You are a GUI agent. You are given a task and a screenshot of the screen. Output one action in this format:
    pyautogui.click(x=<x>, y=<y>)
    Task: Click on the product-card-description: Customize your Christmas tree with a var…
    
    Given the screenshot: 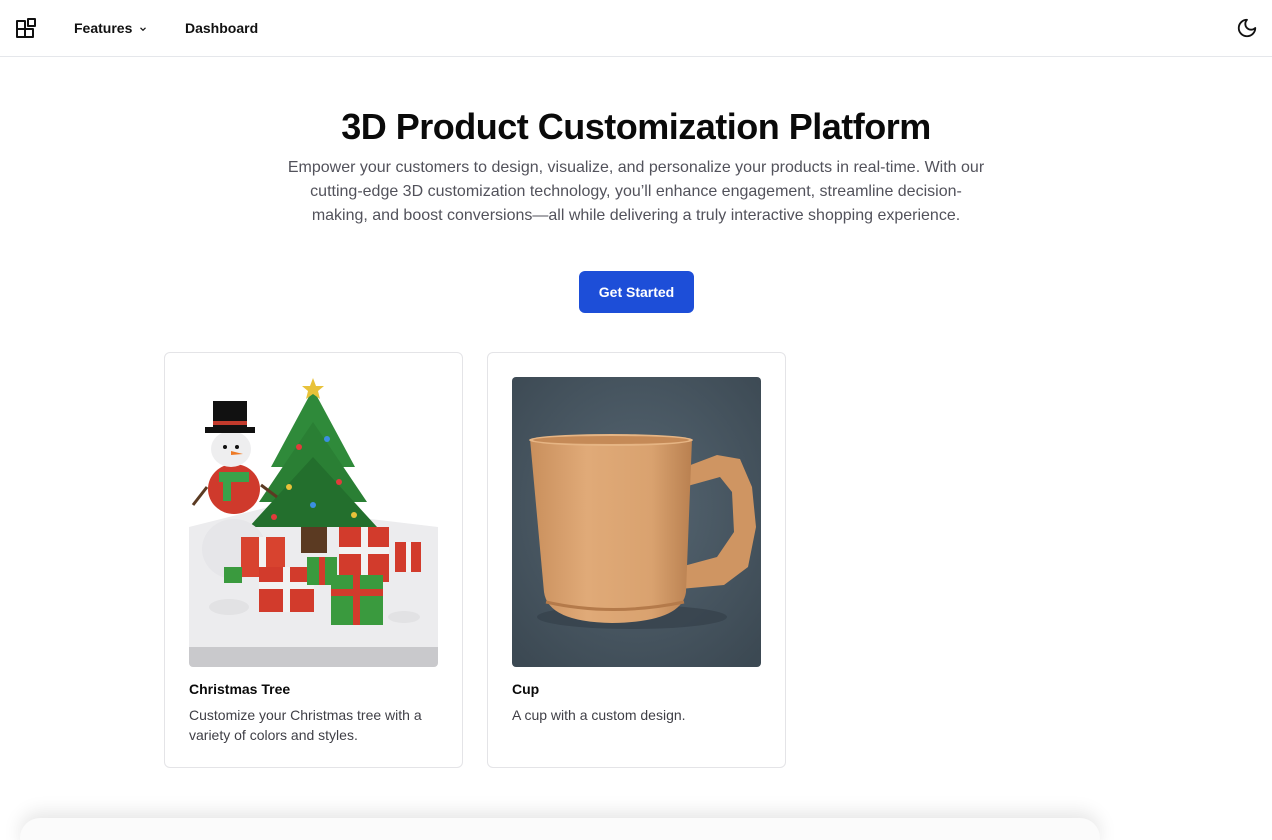 What is the action you would take?
    pyautogui.click(x=305, y=725)
    